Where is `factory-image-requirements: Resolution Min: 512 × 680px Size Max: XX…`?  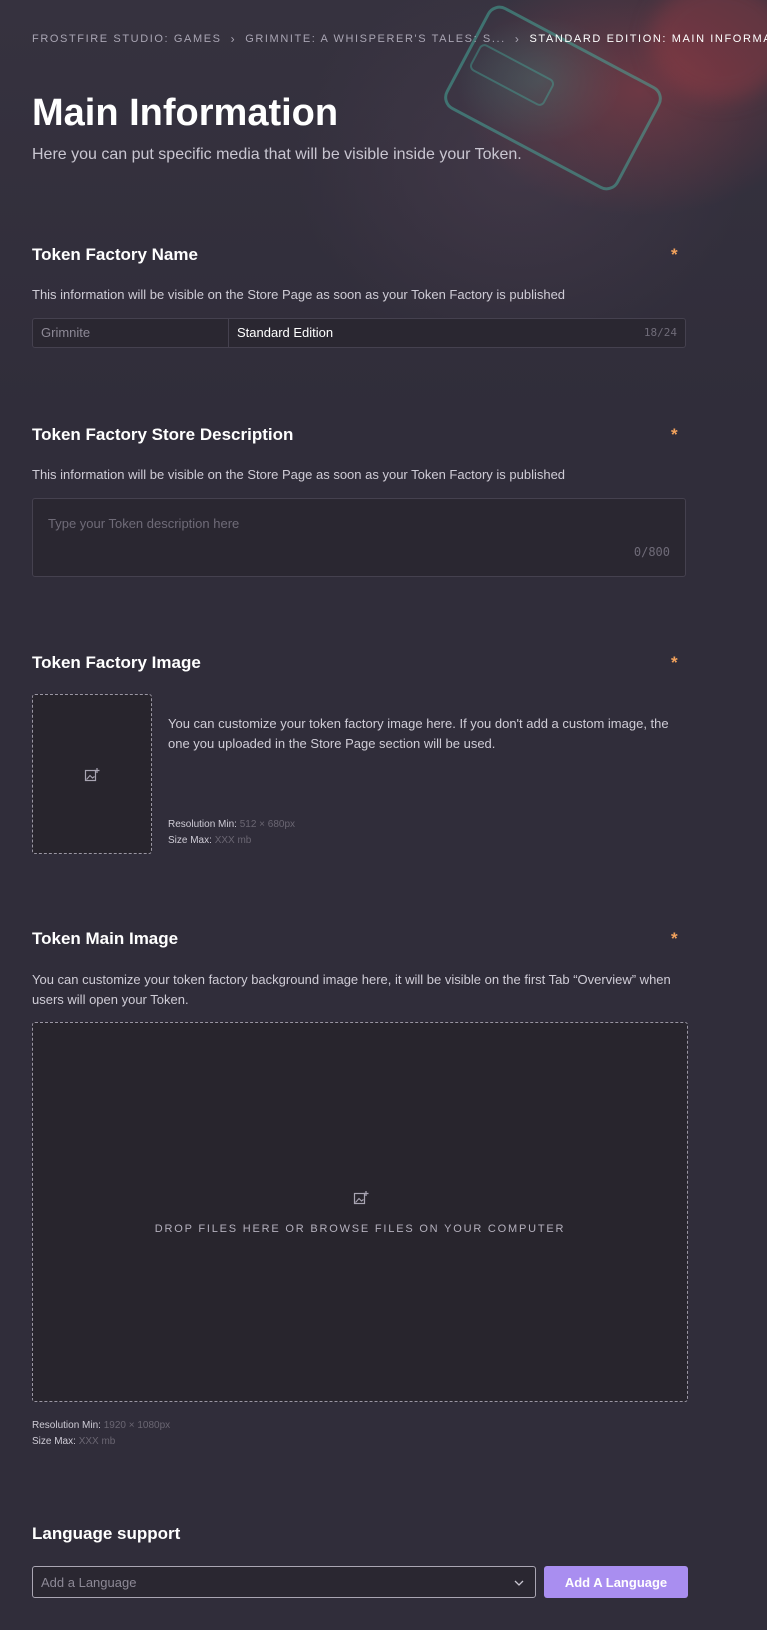 factory-image-requirements: Resolution Min: 512 × 680px Size Max: XX… is located at coordinates (231, 833).